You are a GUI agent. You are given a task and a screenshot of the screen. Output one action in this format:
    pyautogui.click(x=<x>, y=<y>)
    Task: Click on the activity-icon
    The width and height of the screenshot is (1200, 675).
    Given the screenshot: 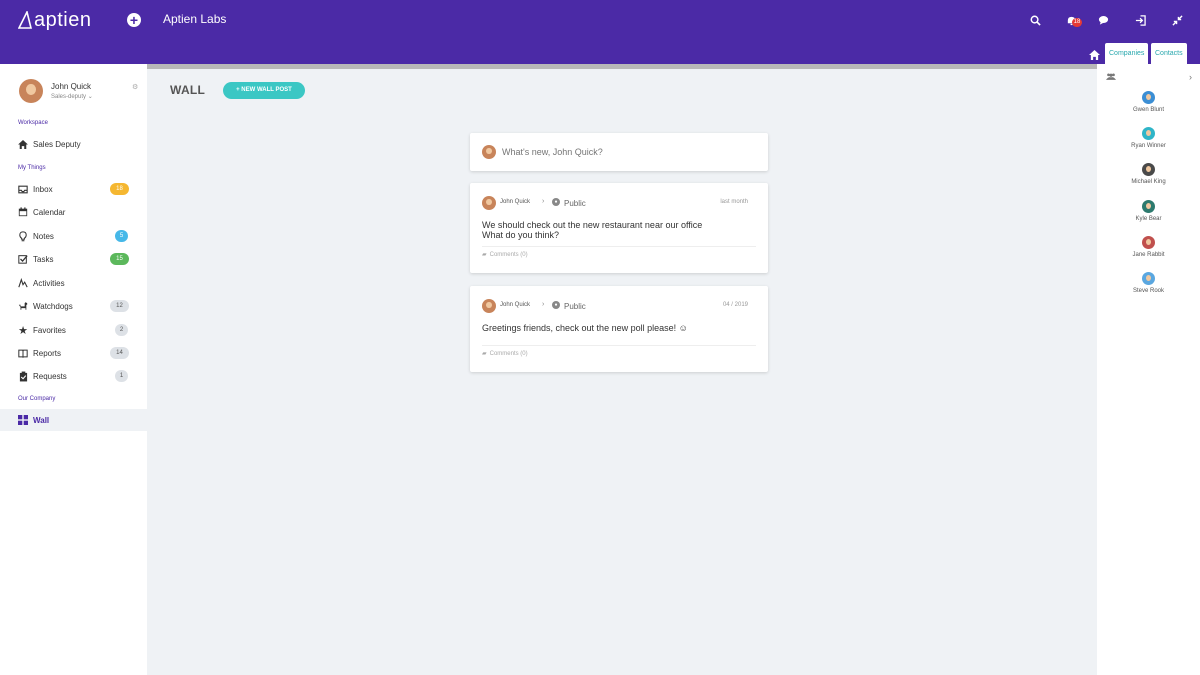 What is the action you would take?
    pyautogui.click(x=23, y=283)
    